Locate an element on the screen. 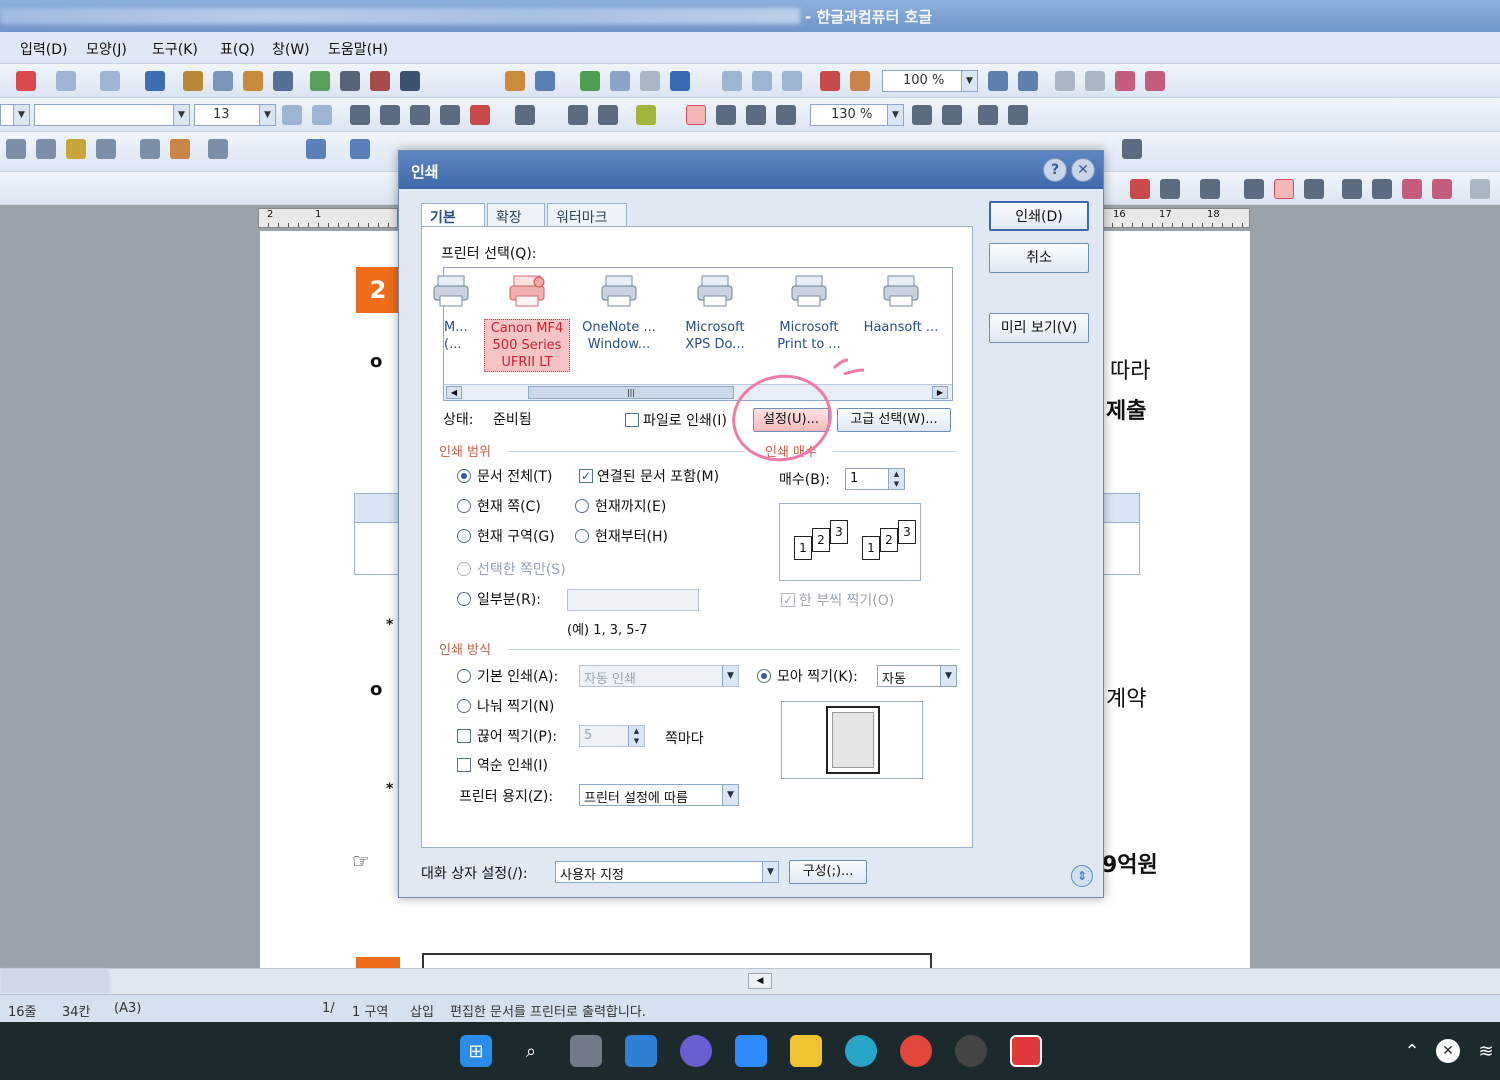 This screenshot has height=1080, width=1500. widgets-icon is located at coordinates (641, 1051).